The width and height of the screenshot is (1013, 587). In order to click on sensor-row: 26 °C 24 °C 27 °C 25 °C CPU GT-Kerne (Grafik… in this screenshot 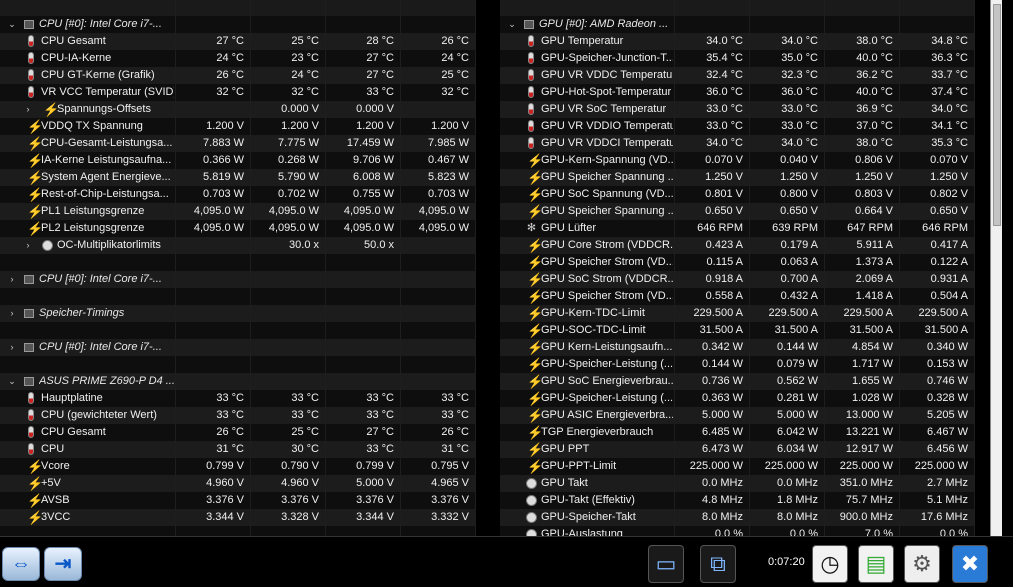, I will do `click(241, 75)`.